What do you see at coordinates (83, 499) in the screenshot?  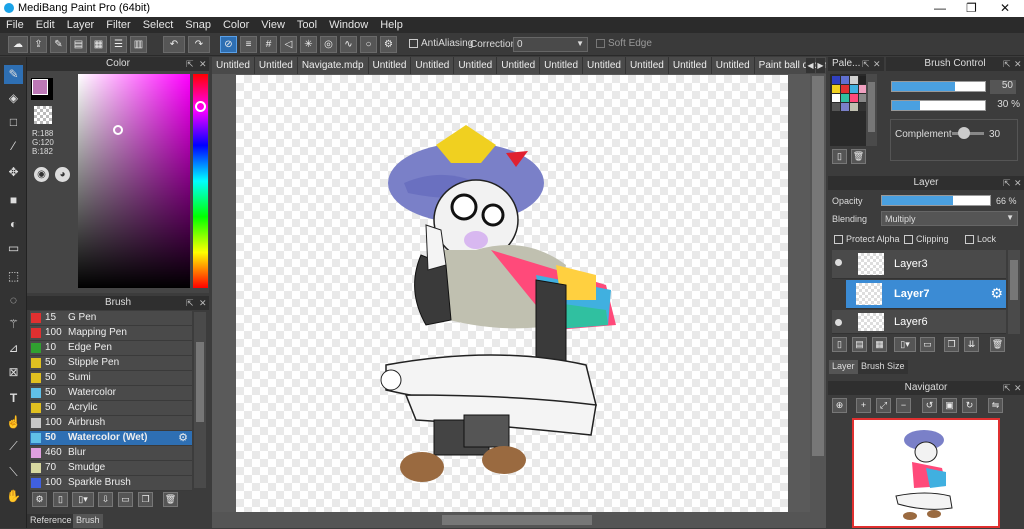 I see `add-brush-dropdown-icon: ▯▾` at bounding box center [83, 499].